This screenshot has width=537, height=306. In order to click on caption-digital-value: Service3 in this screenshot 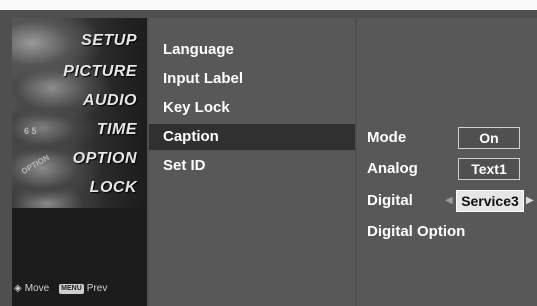, I will do `click(490, 201)`.